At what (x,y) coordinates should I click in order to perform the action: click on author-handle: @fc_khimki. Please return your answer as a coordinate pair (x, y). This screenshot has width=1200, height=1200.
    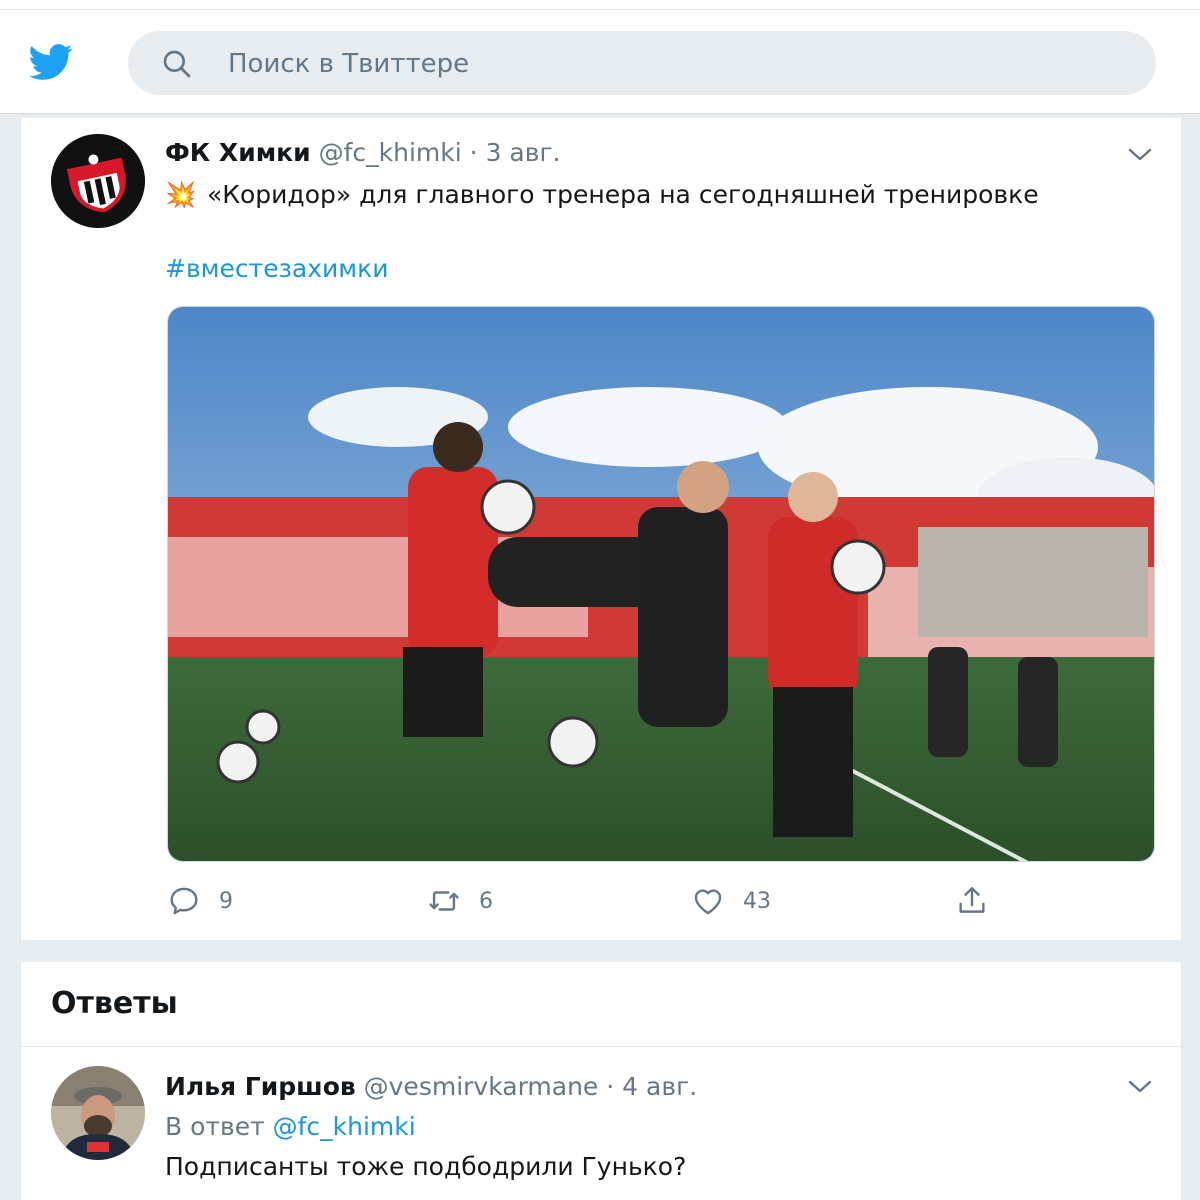
    Looking at the image, I should click on (390, 152).